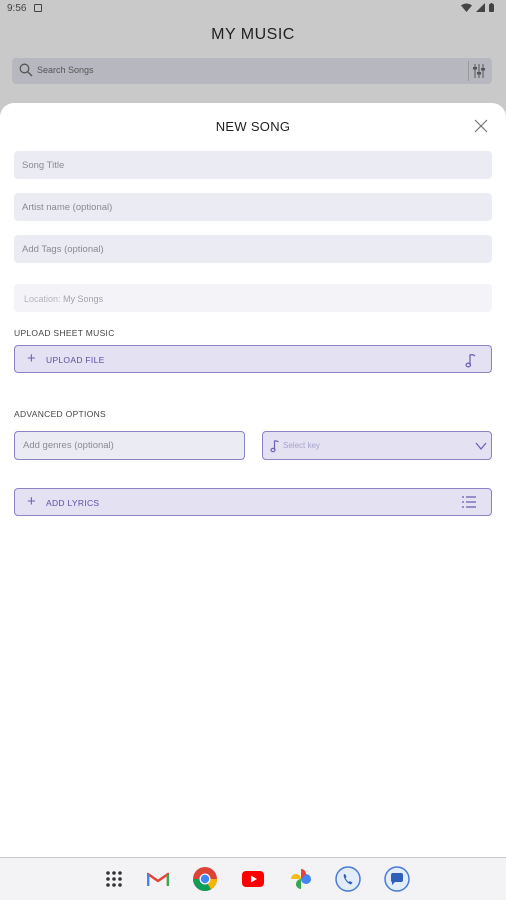  I want to click on song-title-input, so click(253, 165).